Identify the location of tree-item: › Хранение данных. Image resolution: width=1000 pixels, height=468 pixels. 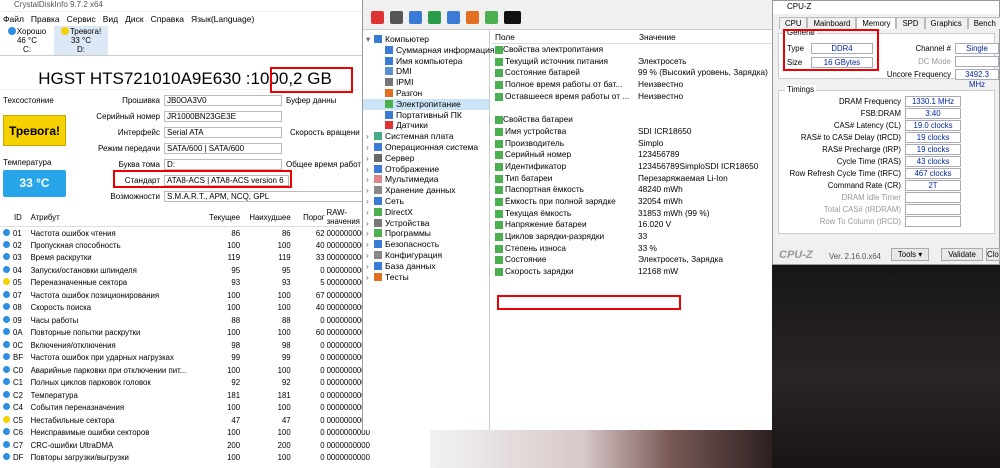
(426, 190).